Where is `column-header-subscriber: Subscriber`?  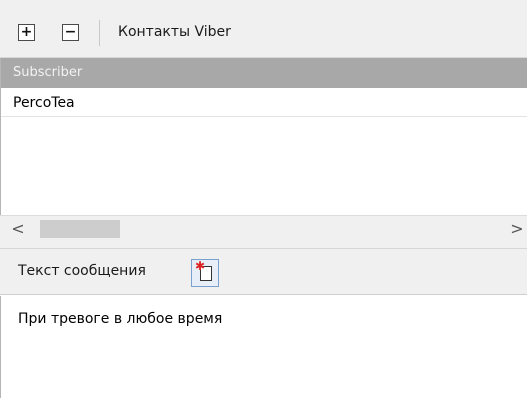 column-header-subscriber: Subscriber is located at coordinates (264, 73).